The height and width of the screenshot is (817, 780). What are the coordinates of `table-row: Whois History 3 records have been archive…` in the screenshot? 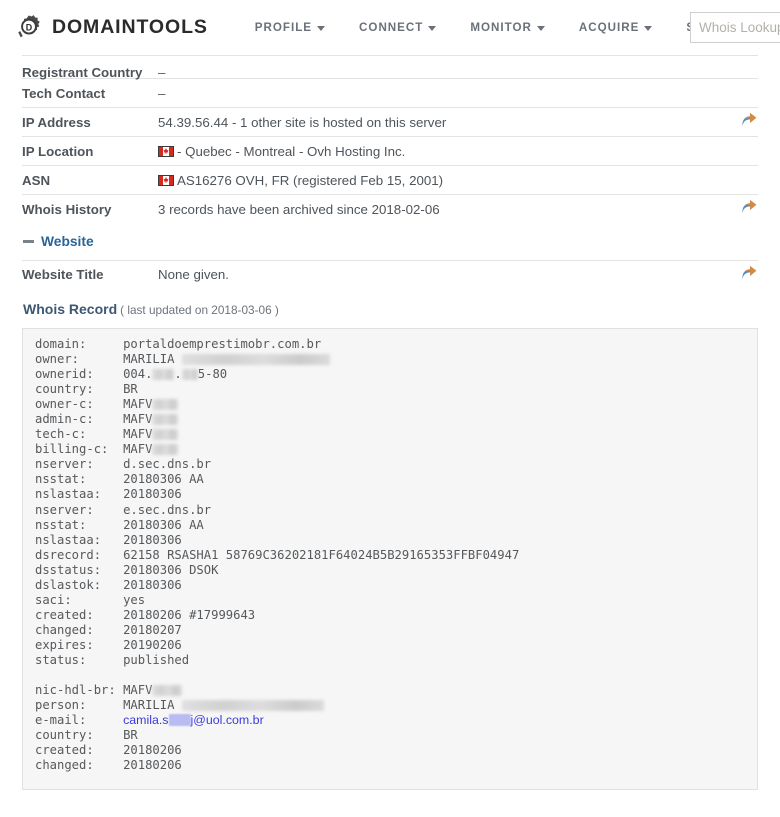 It's located at (390, 209).